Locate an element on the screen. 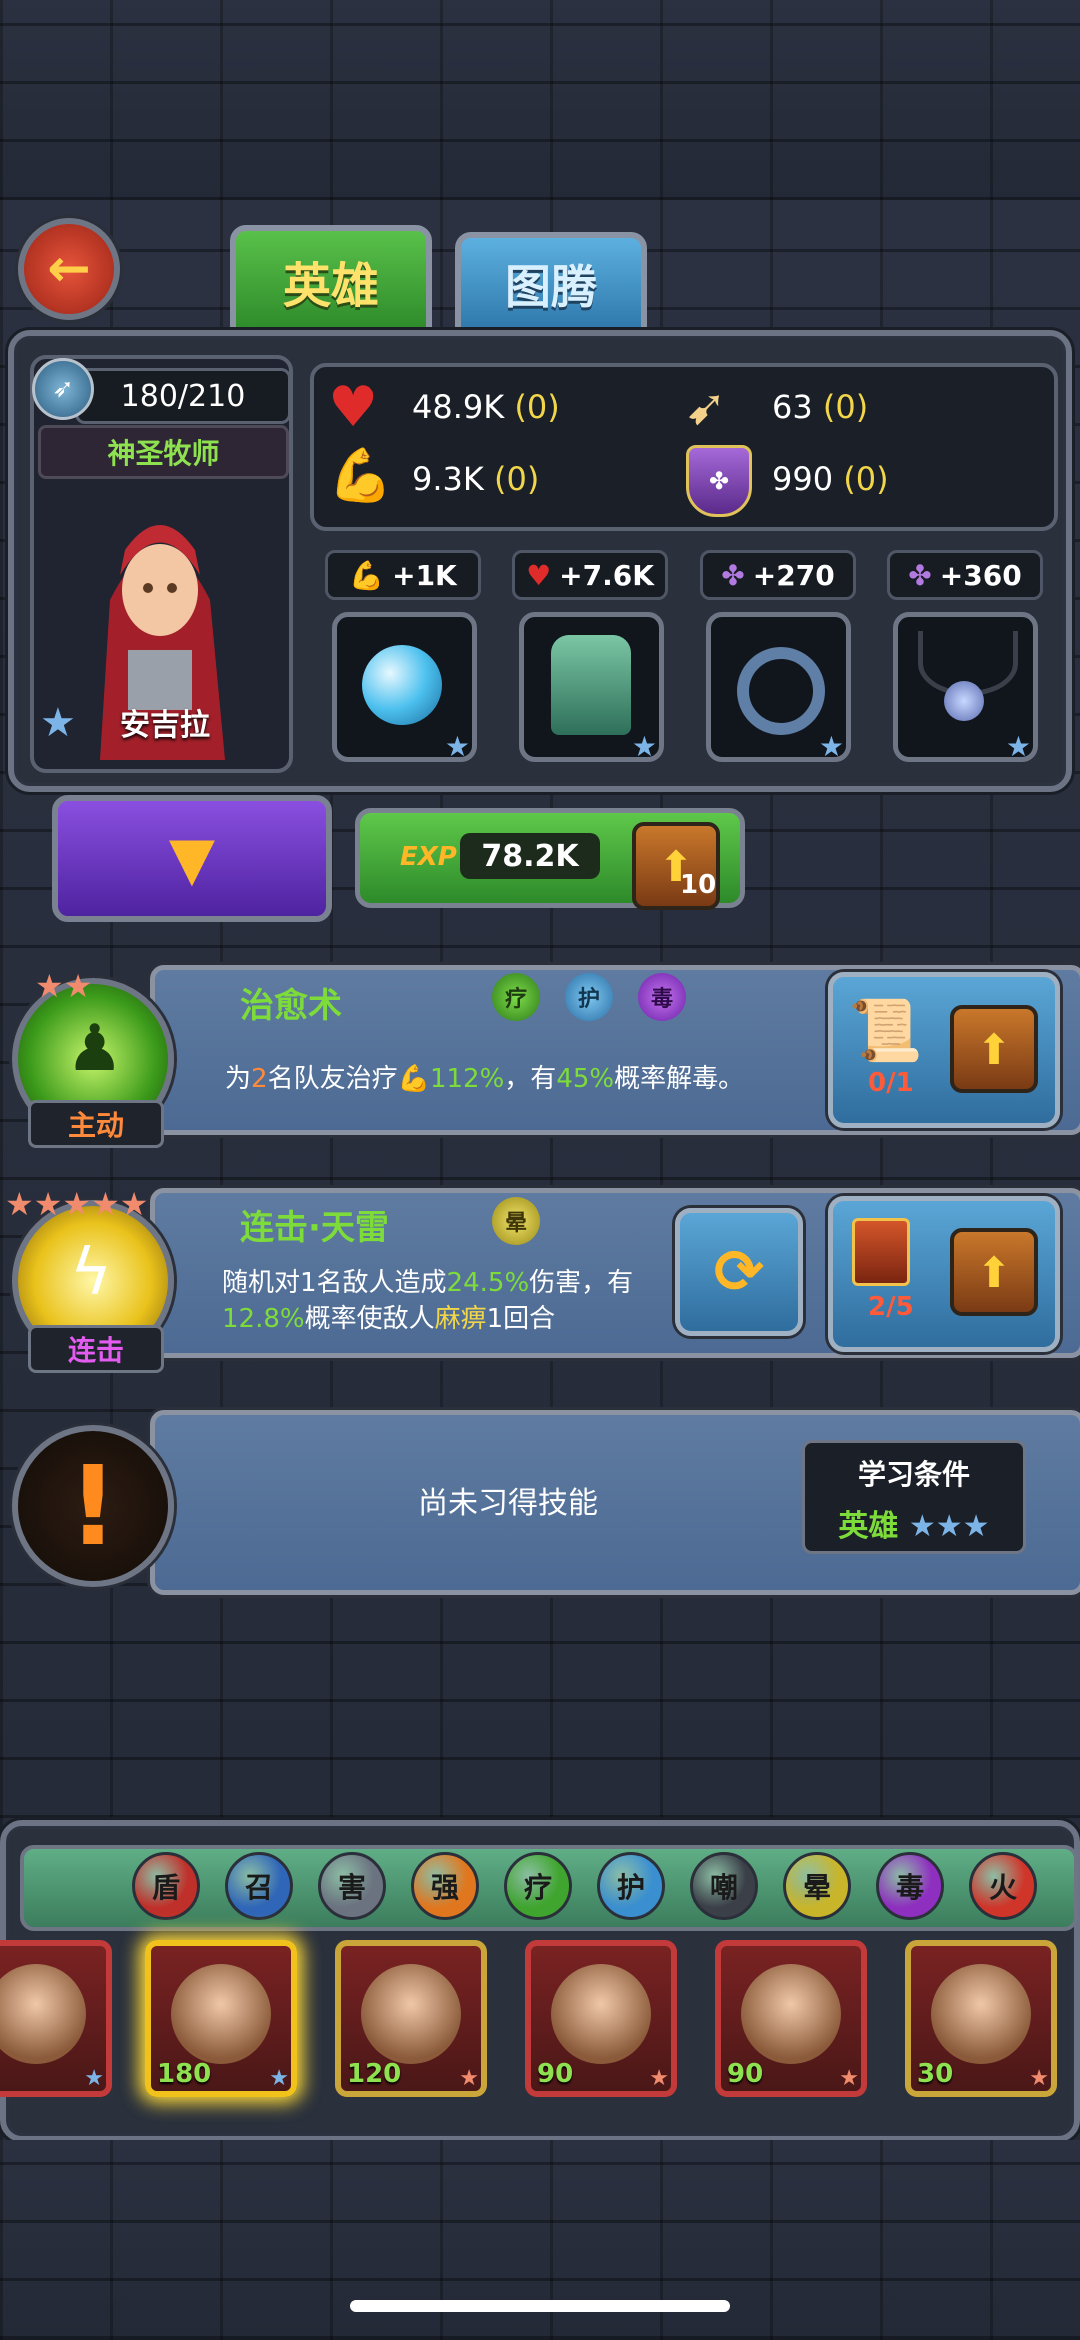  tag-heal-icon: 疗 is located at coordinates (516, 997).